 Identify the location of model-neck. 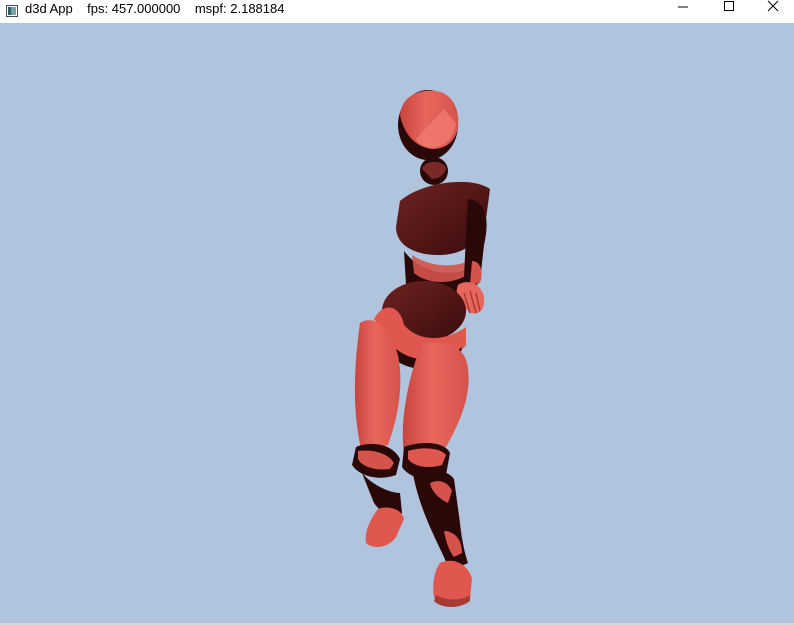
(434, 171).